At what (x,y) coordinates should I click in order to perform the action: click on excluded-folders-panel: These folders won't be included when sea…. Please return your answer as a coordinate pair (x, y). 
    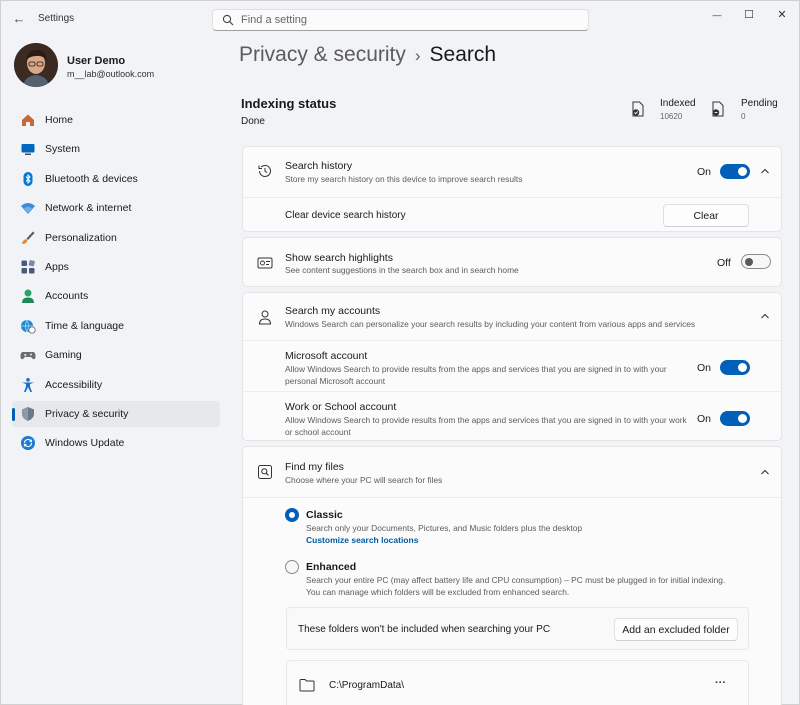
    Looking at the image, I should click on (517, 628).